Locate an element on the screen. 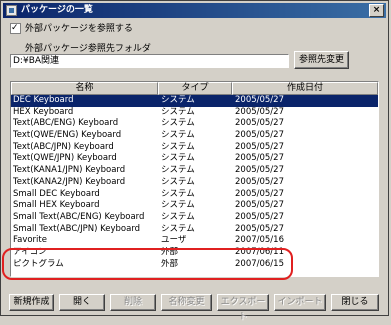  table-row: Small HEX Keyboard システム 2005/05/27 is located at coordinates (194, 206).